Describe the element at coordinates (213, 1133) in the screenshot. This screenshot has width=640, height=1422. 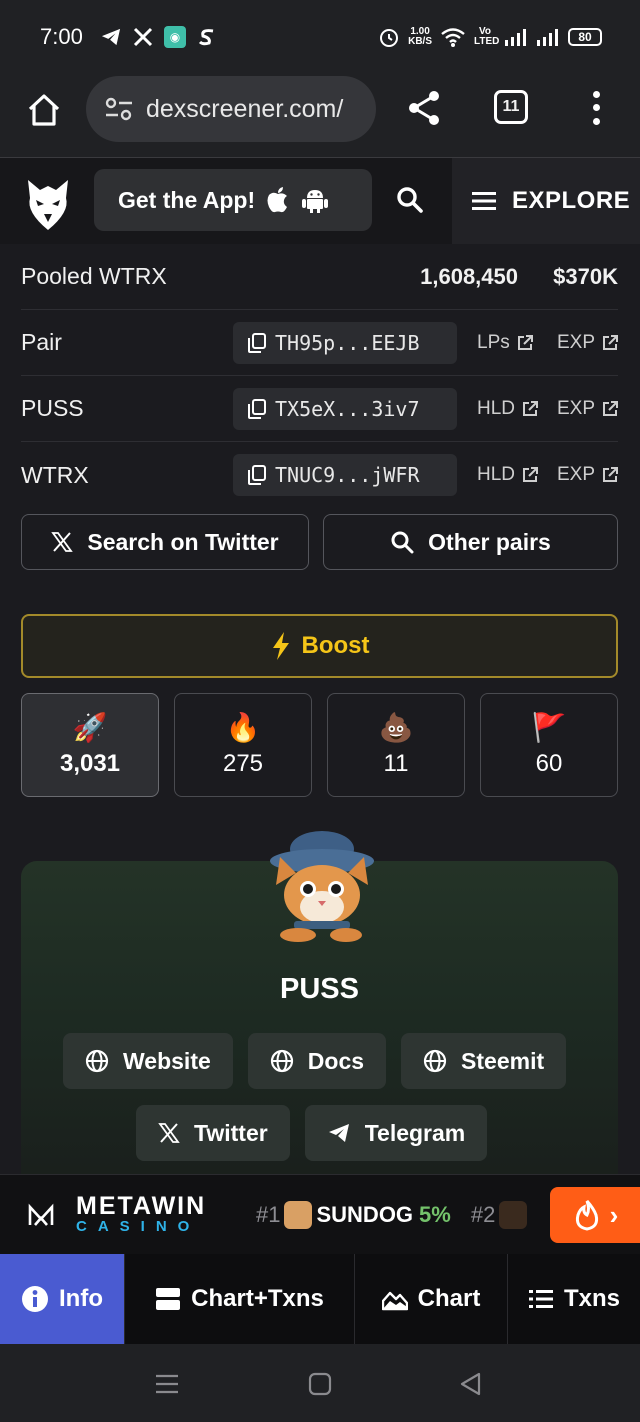
I see `twitter-link: Twitter` at that location.